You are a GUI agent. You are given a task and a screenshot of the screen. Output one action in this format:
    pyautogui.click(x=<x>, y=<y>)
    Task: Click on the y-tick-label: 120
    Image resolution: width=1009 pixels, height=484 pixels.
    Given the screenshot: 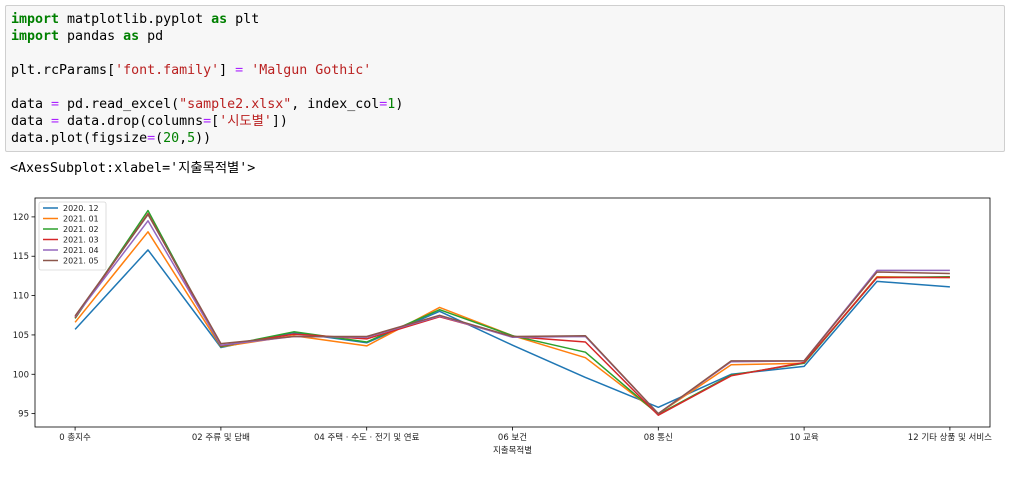 What is the action you would take?
    pyautogui.click(x=21, y=218)
    